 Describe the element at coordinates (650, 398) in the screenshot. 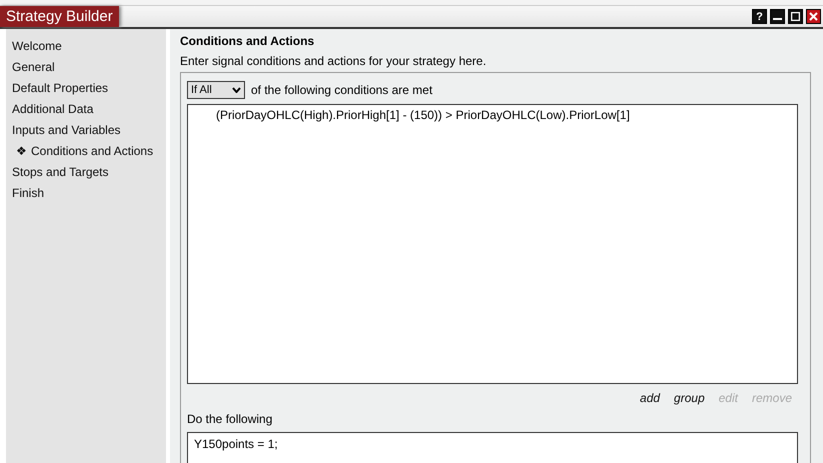

I see `action-link: add` at that location.